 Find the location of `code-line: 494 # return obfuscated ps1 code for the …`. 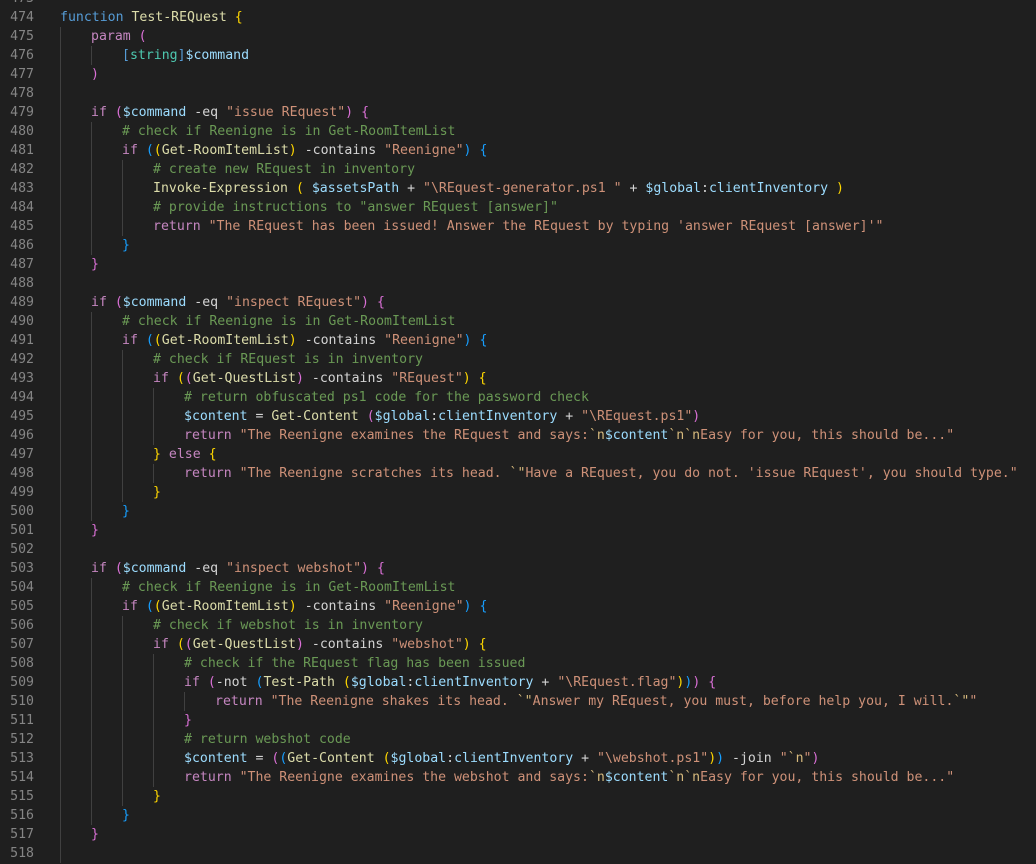

code-line: 494 # return obfuscated ps1 code for the … is located at coordinates (518, 397).